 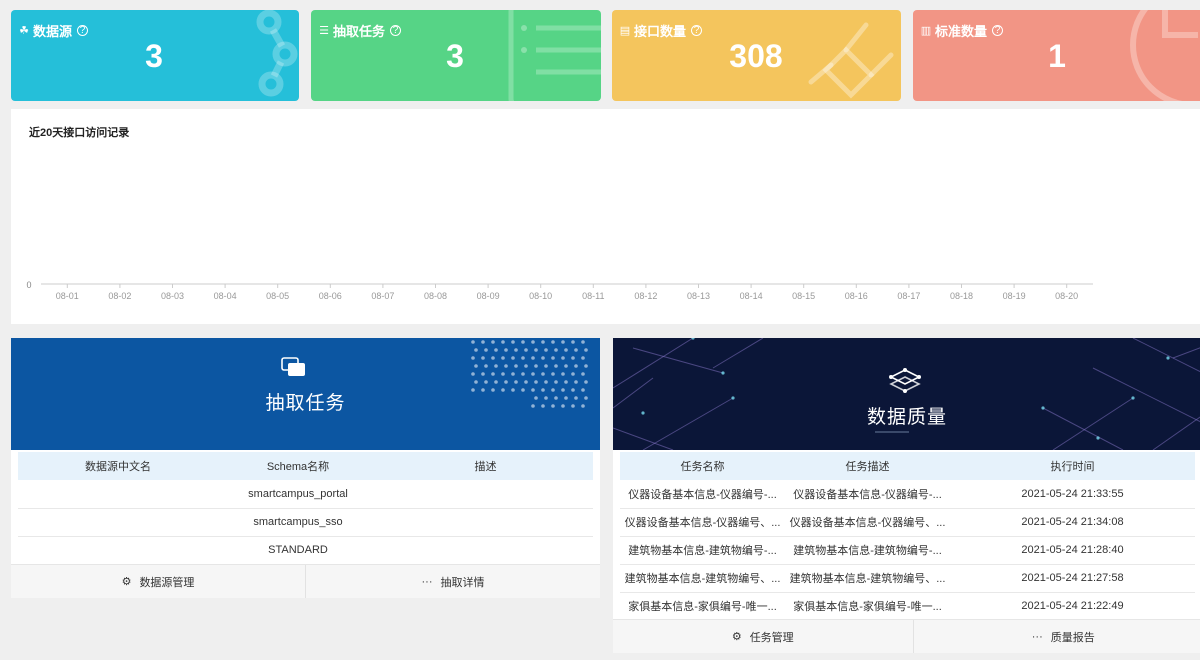 What do you see at coordinates (485, 466) in the screenshot?
I see `column-header: 描述` at bounding box center [485, 466].